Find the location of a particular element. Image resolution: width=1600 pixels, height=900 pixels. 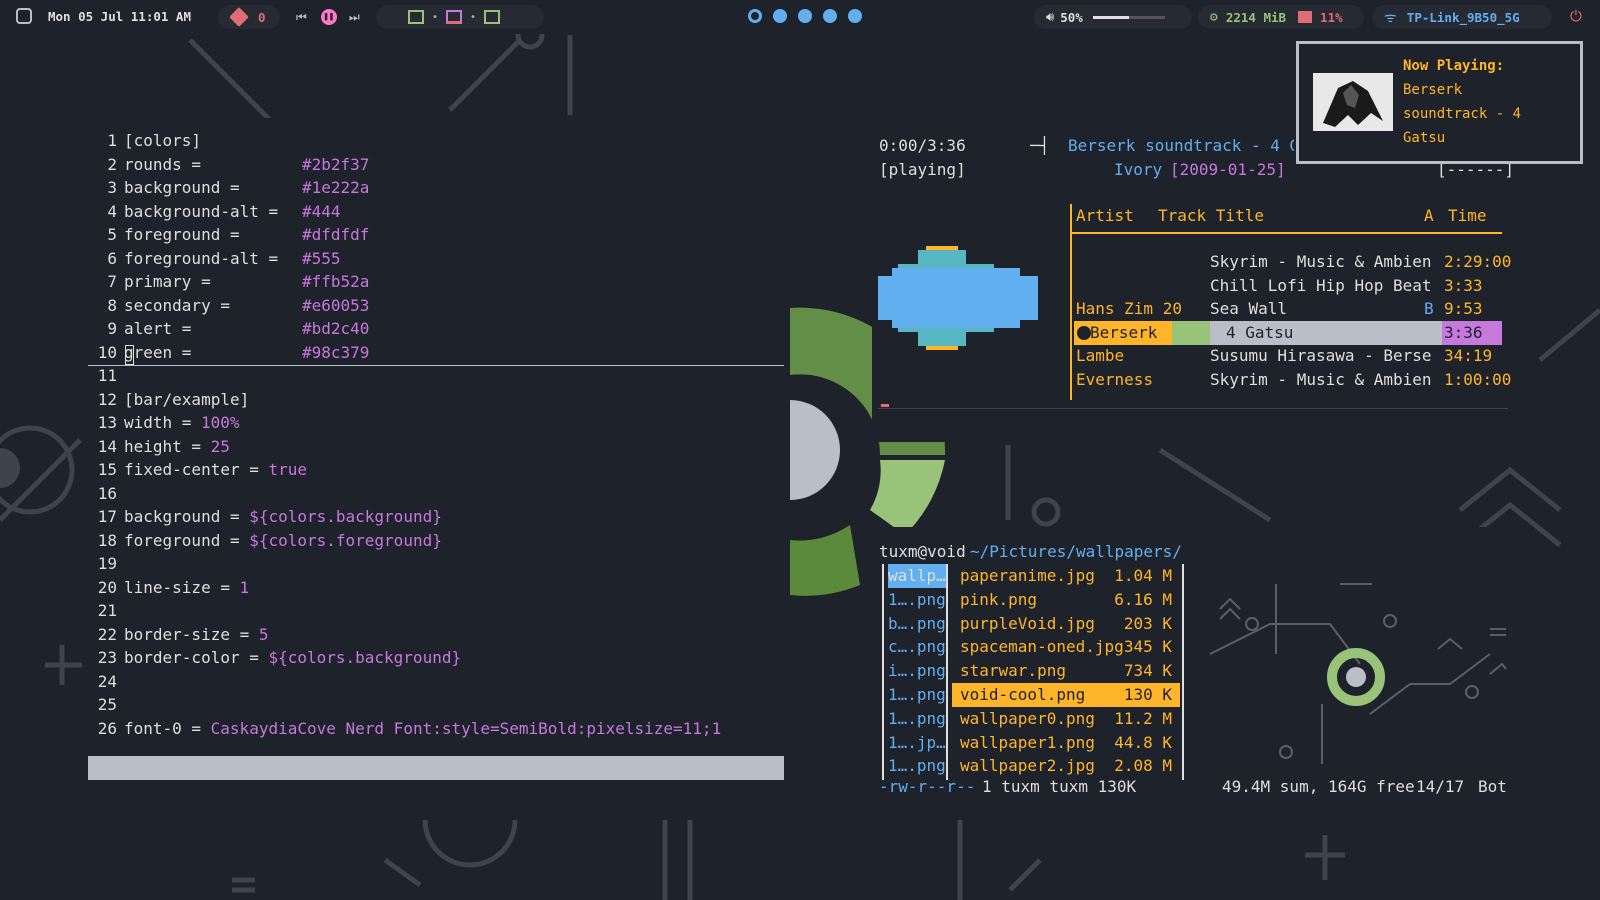

line-number: 7 is located at coordinates (112, 281).